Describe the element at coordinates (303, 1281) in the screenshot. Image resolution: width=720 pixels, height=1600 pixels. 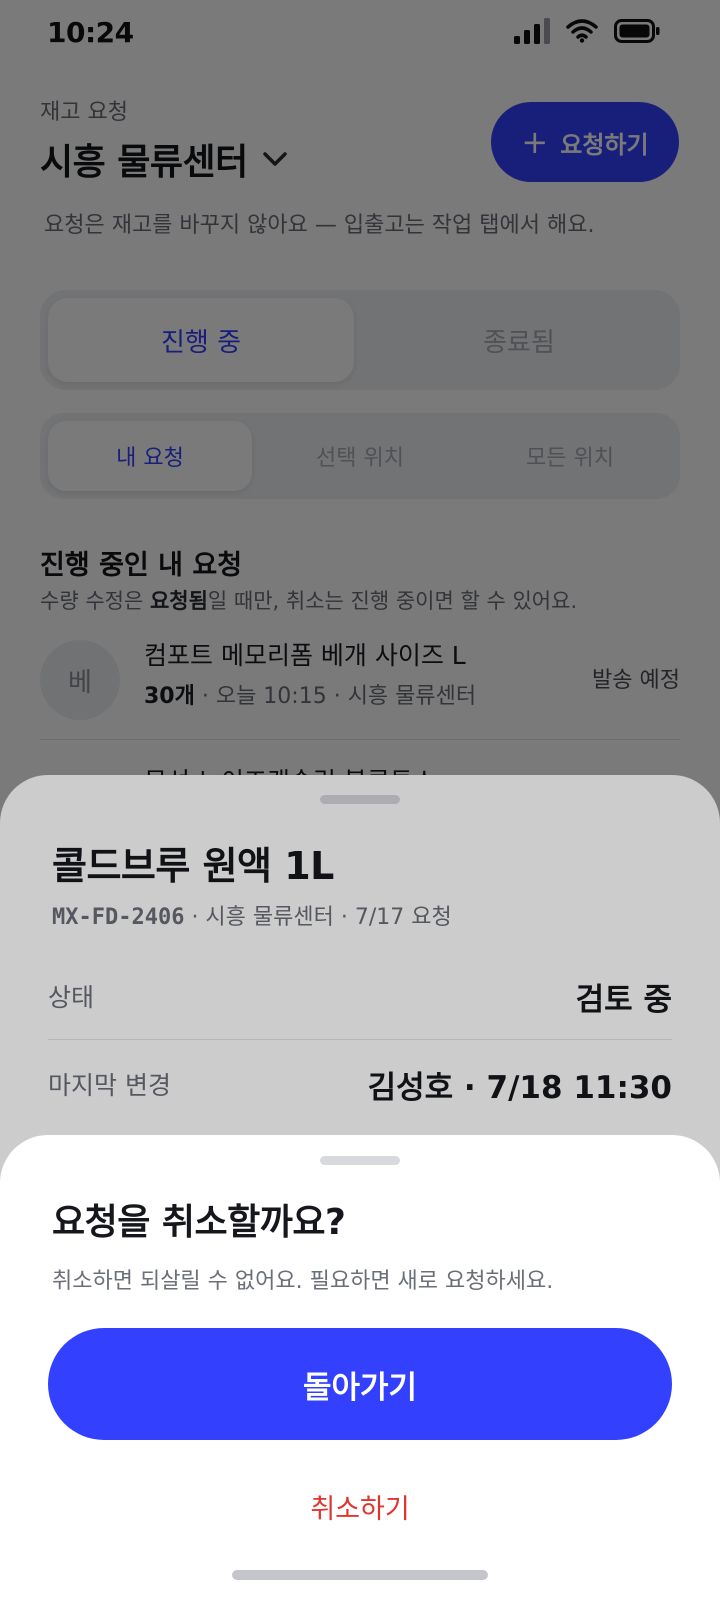
I see `confirm-description: 취소하면 되살릴 수 없어요. 필요하면 새로 요청하세요.` at that location.